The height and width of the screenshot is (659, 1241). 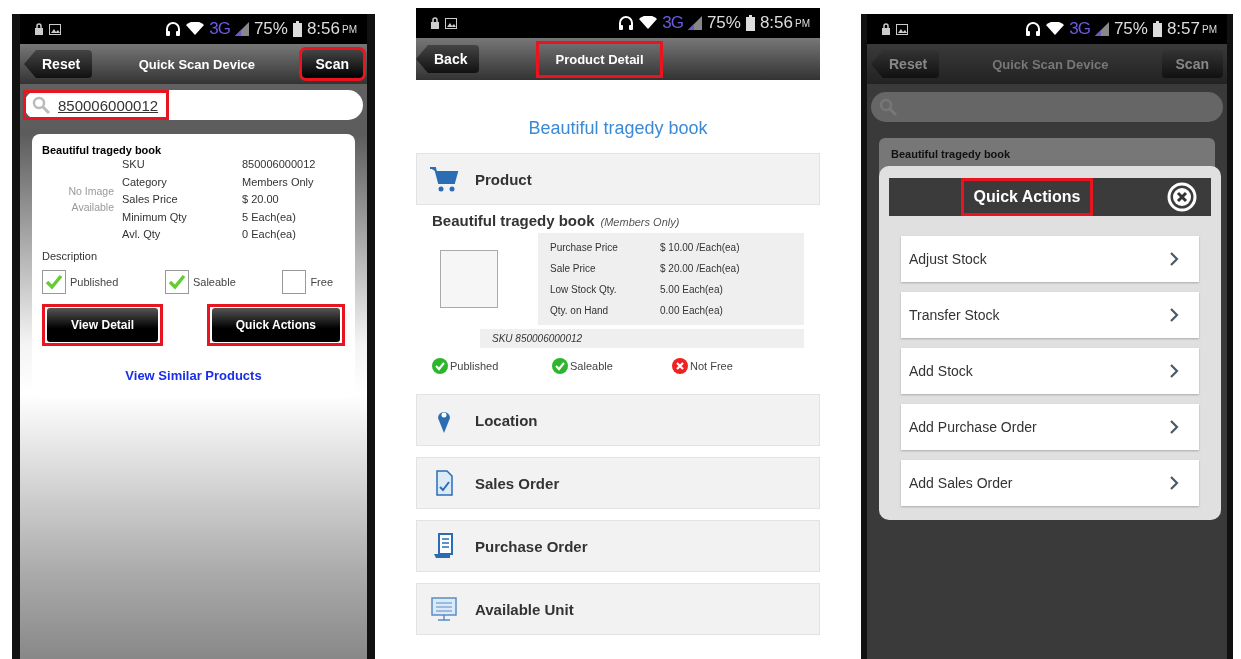 I want to click on price-label: Qty. on Hand, so click(x=580, y=311).